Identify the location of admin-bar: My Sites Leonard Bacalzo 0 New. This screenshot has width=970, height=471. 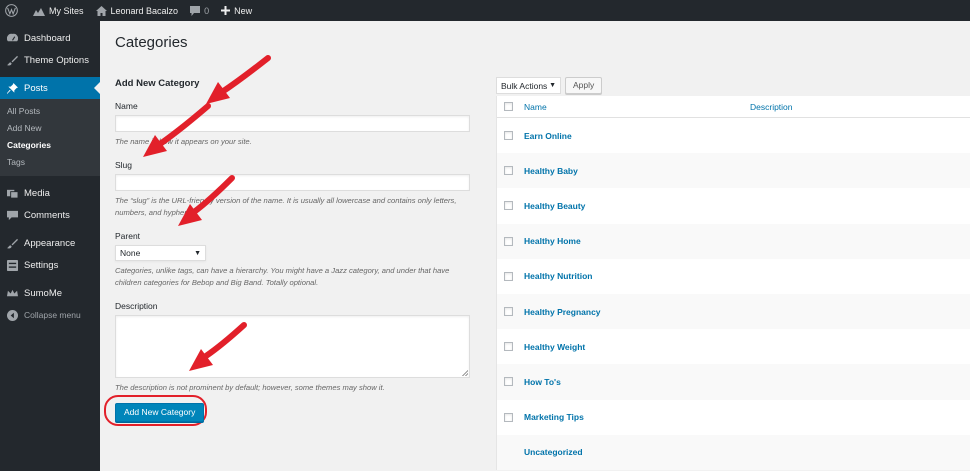
(485, 10).